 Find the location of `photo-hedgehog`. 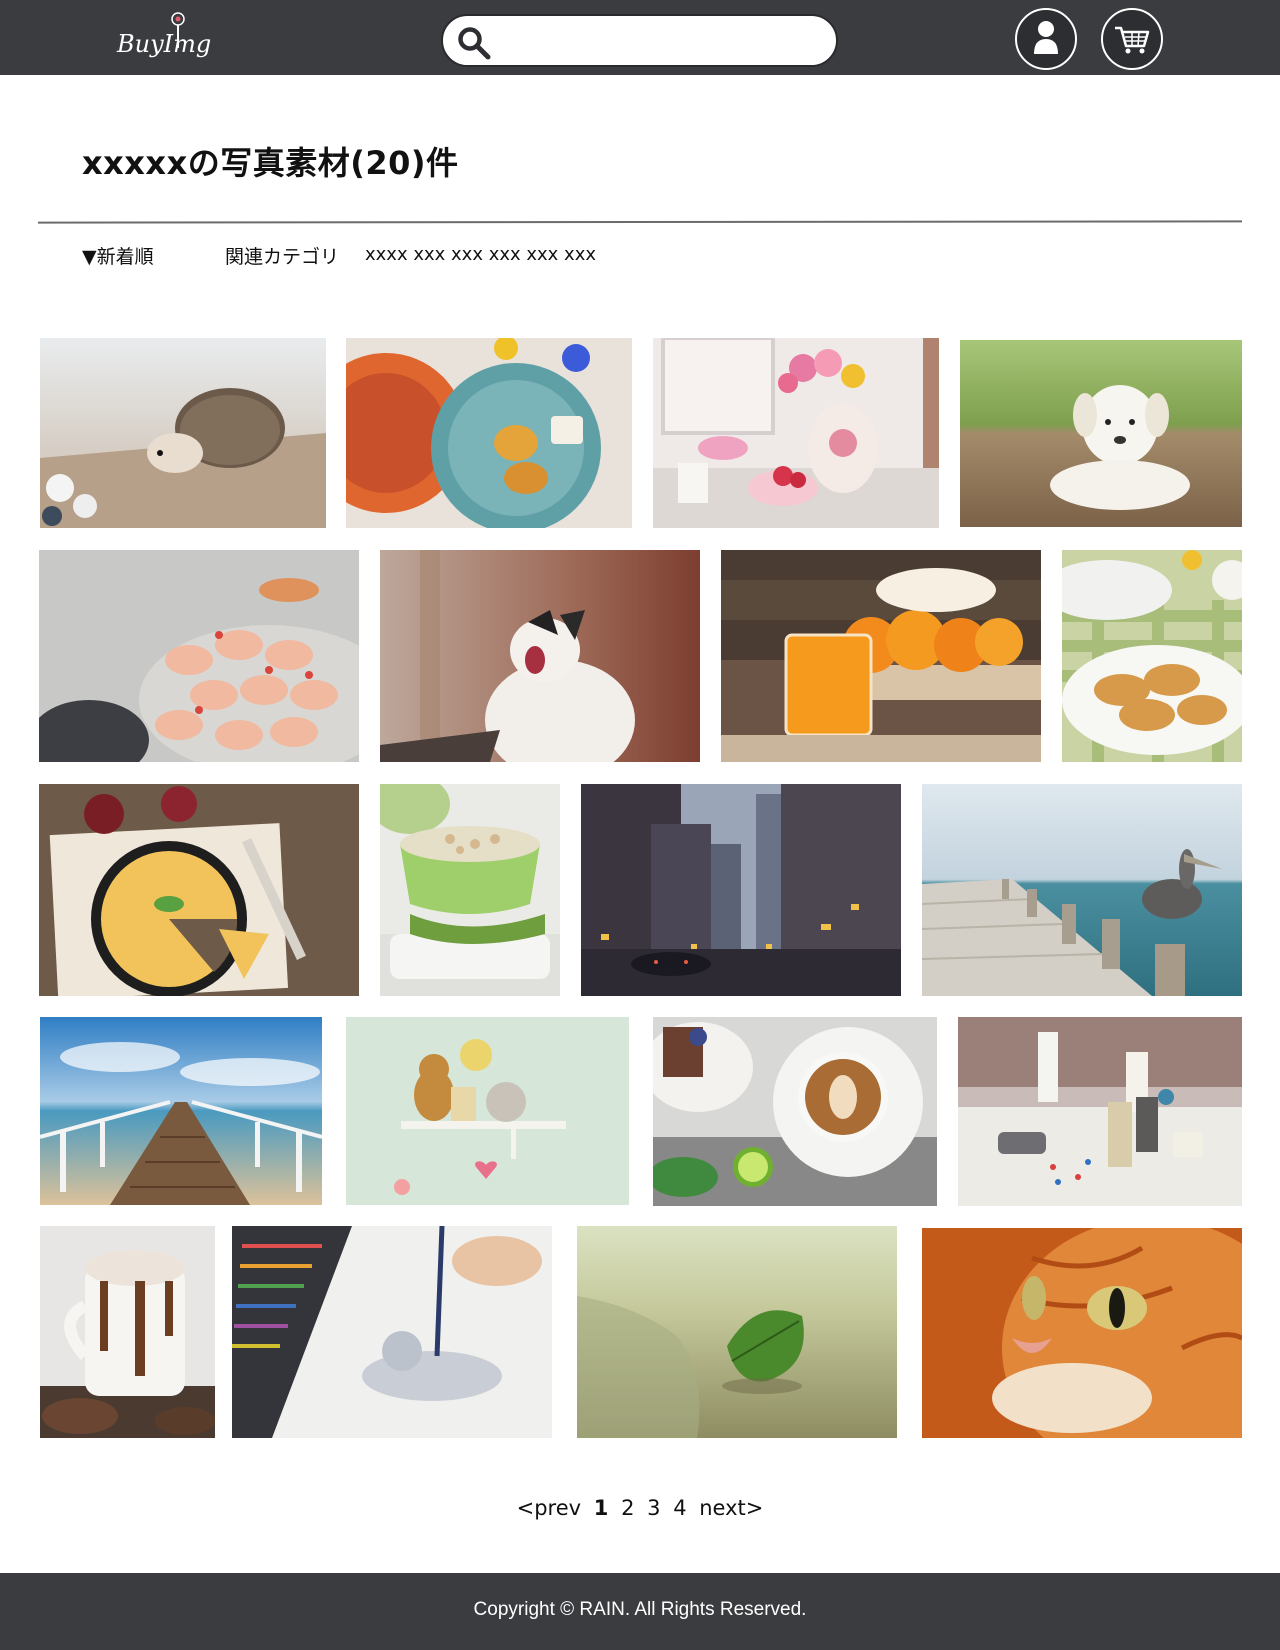

photo-hedgehog is located at coordinates (183, 433).